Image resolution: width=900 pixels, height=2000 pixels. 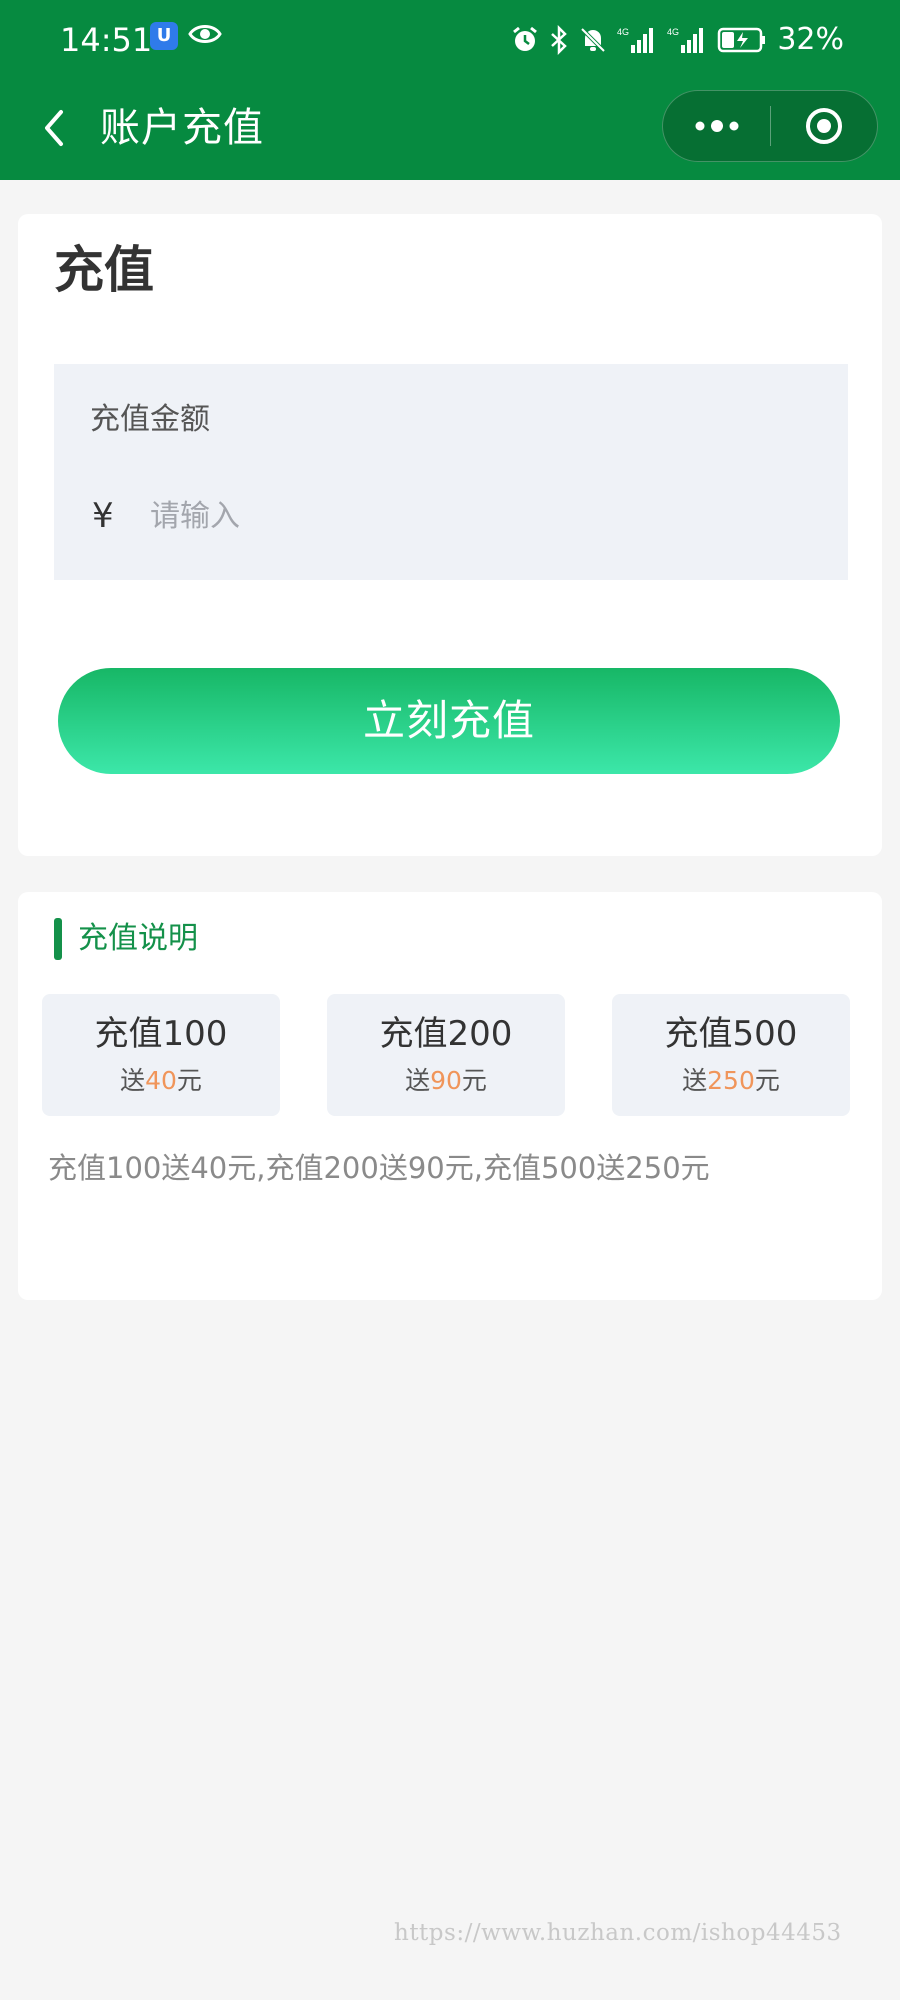 What do you see at coordinates (205, 36) in the screenshot?
I see `eye-icon` at bounding box center [205, 36].